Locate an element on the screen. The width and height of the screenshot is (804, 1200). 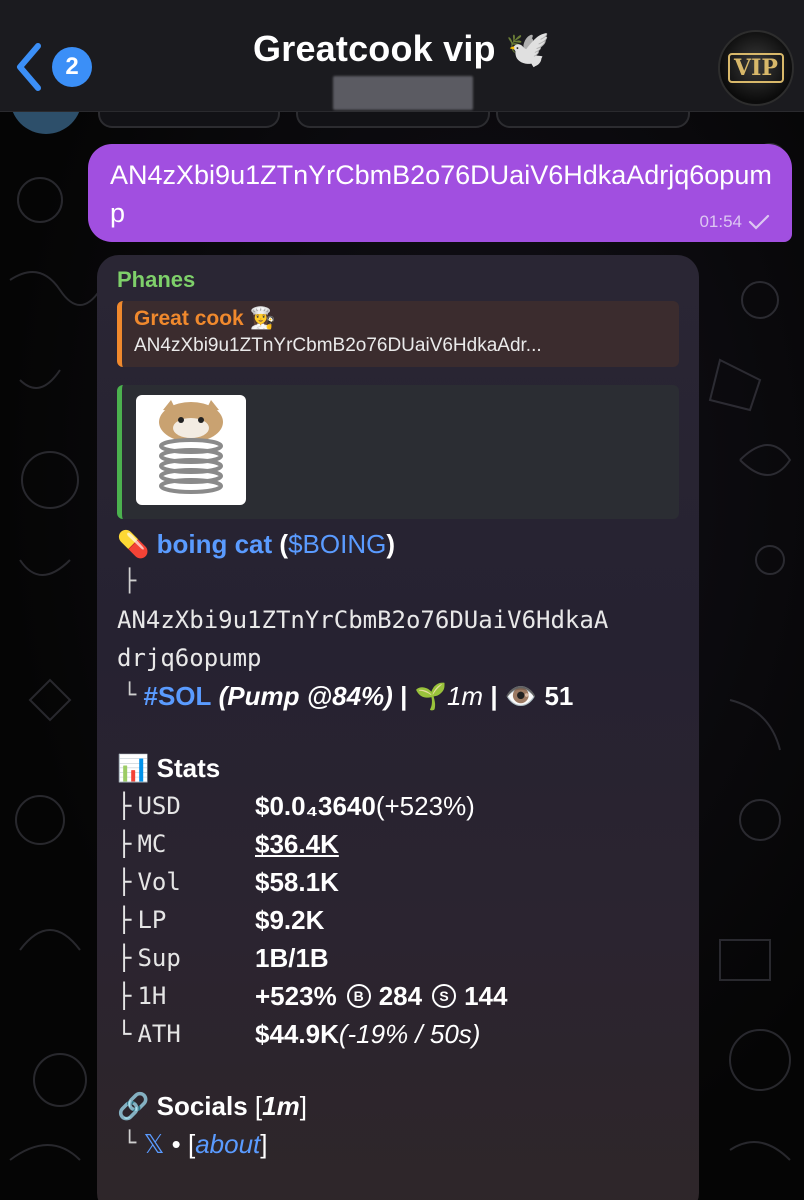
stat-row-usd: ├ USD $0.0₄3640 (+523%) is located at coordinates (296, 805).